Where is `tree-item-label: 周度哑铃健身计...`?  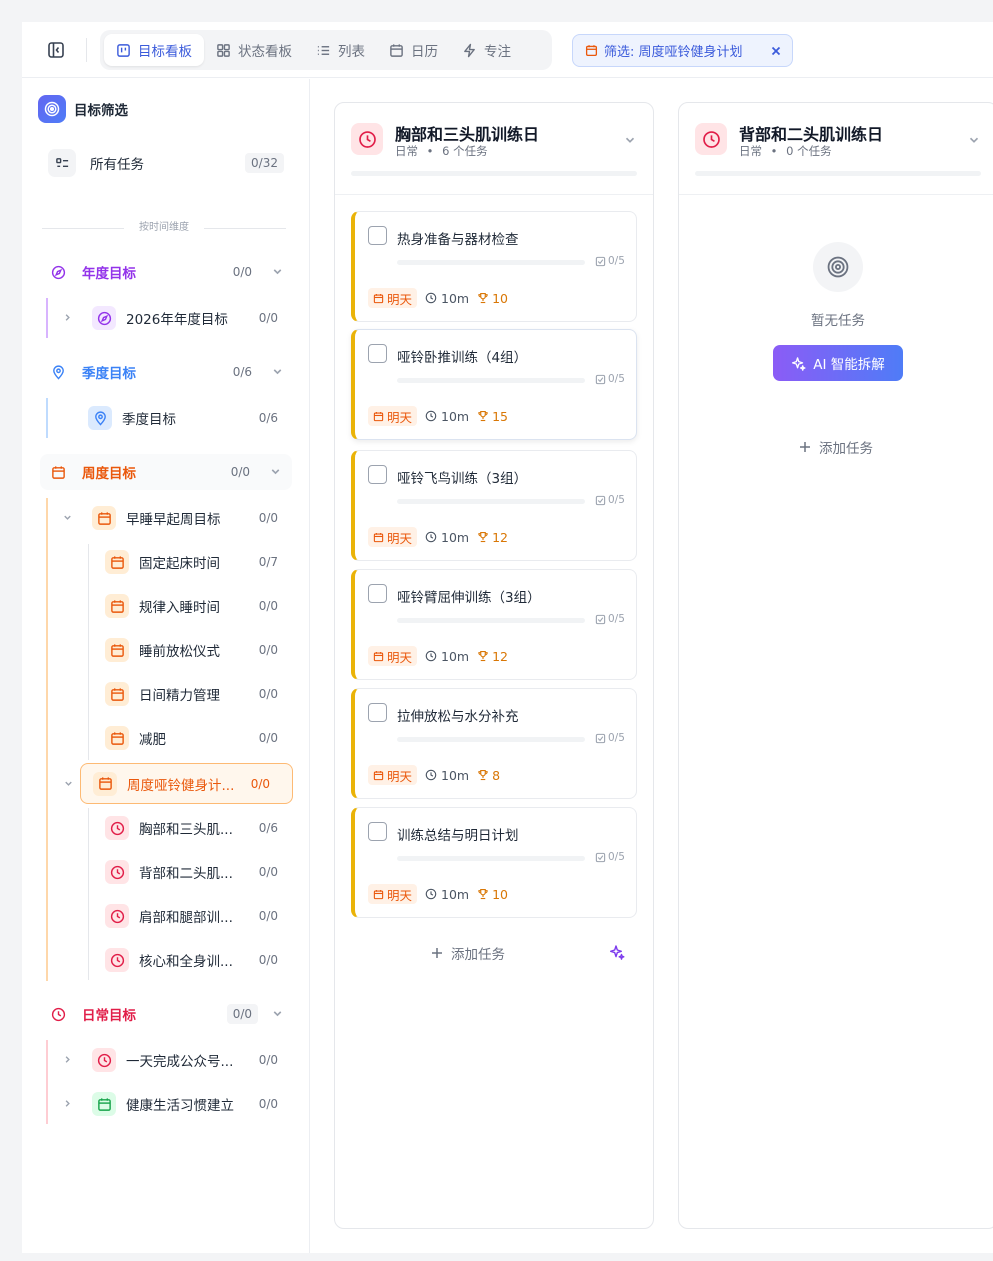
tree-item-label: 周度哑铃健身计... is located at coordinates (181, 785).